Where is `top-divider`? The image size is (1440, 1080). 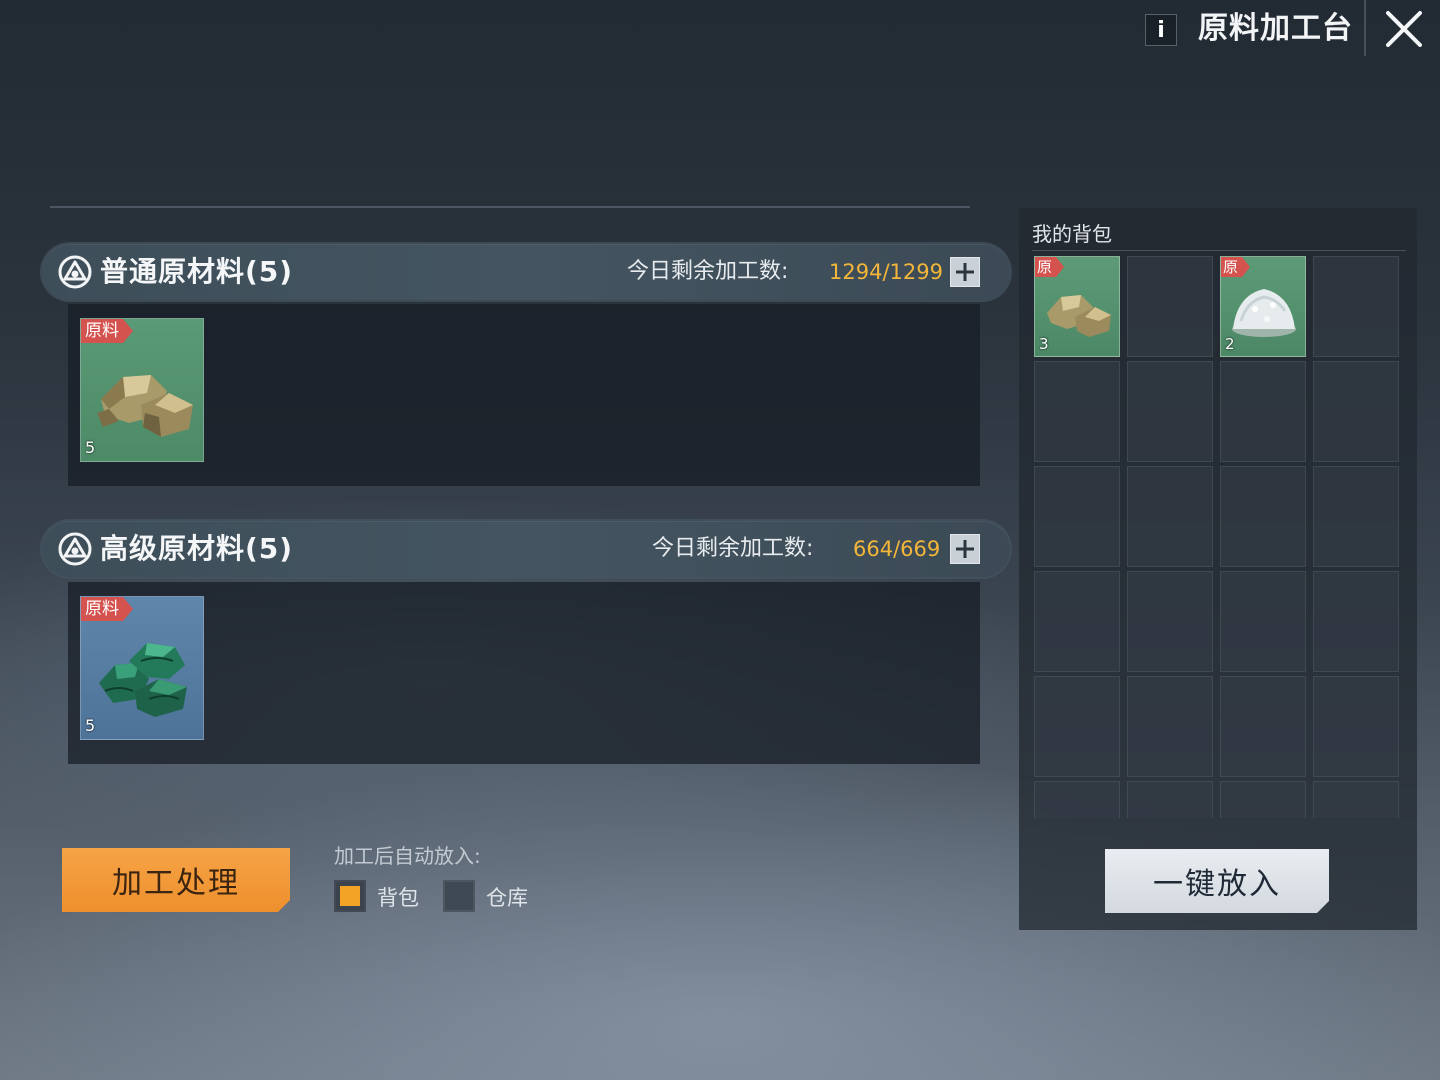
top-divider is located at coordinates (510, 207).